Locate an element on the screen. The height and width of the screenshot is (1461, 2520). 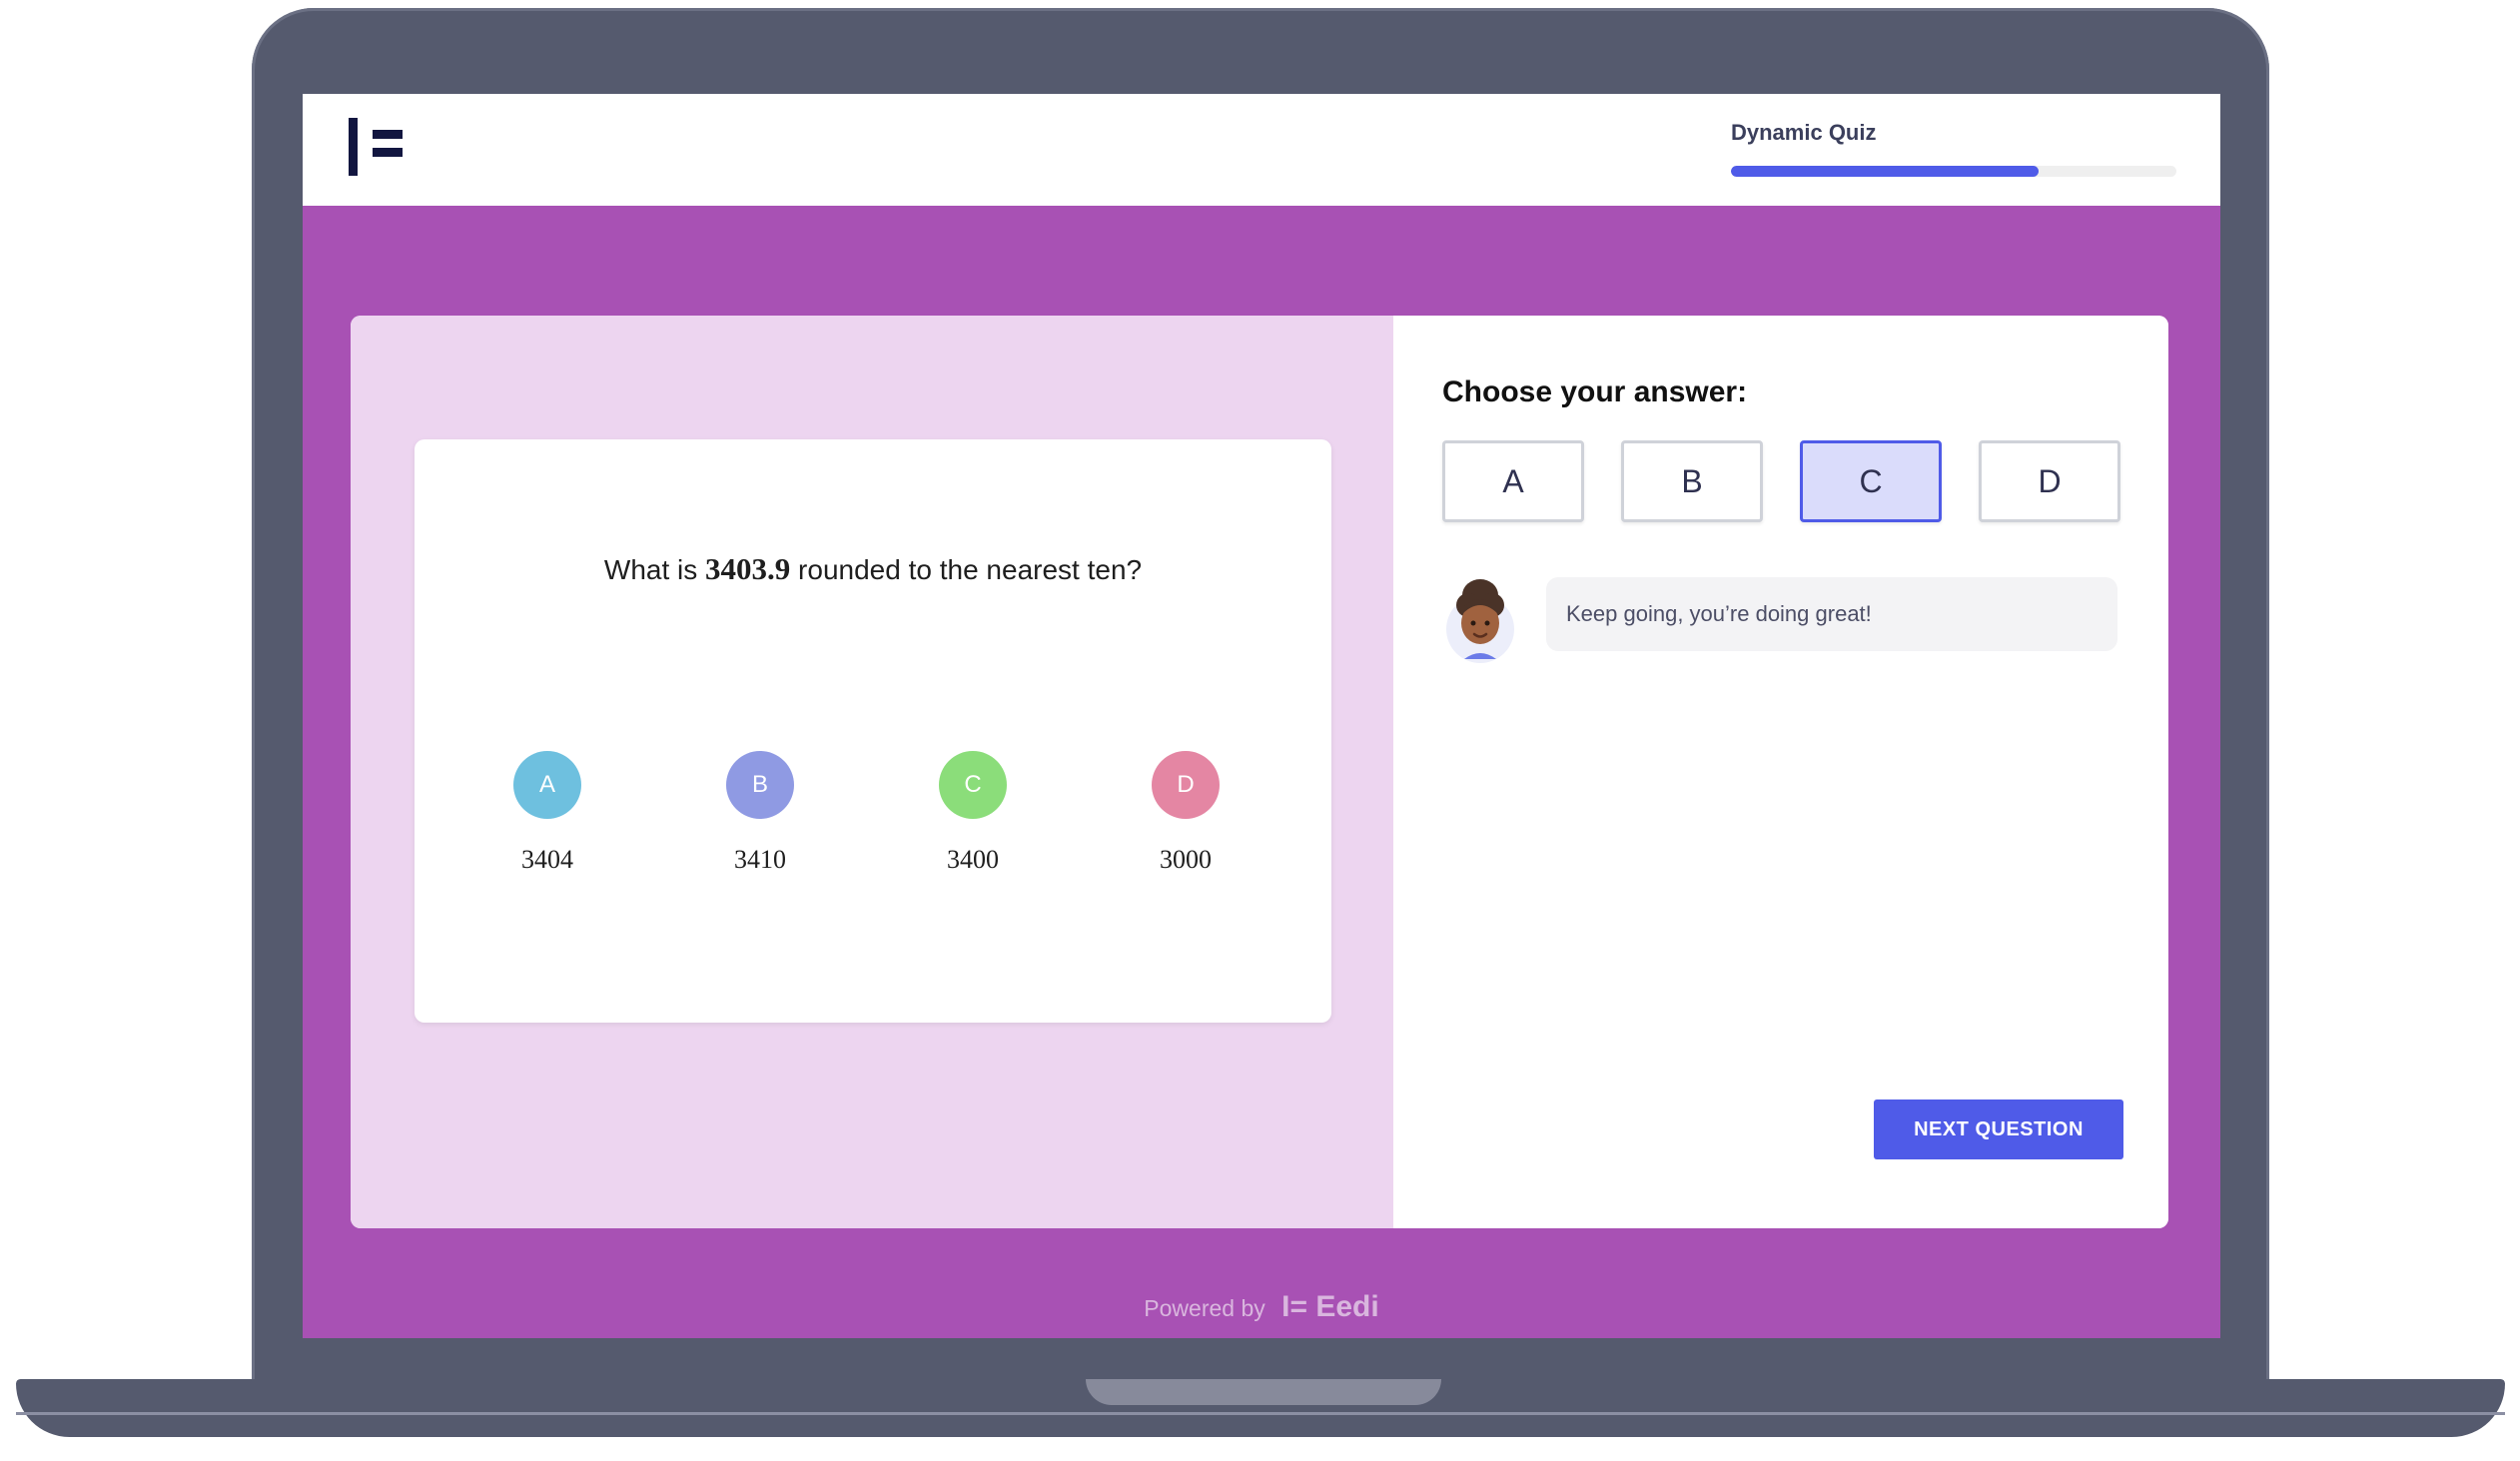
next-question-button: NEXT QUESTION is located at coordinates (1998, 1129).